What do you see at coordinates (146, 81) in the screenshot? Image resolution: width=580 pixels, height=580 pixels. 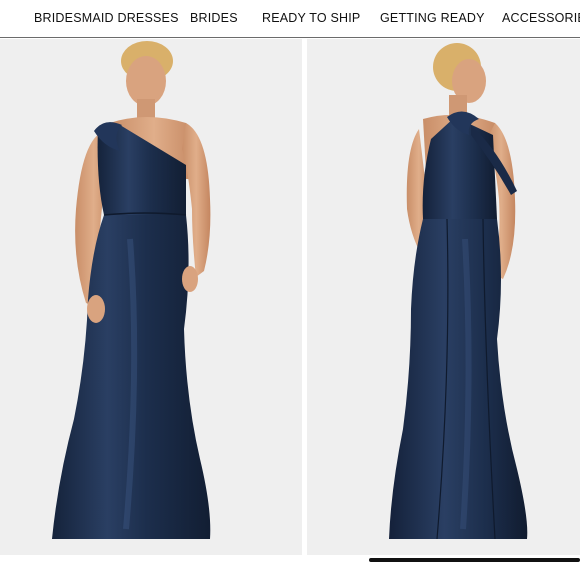 I see `head` at bounding box center [146, 81].